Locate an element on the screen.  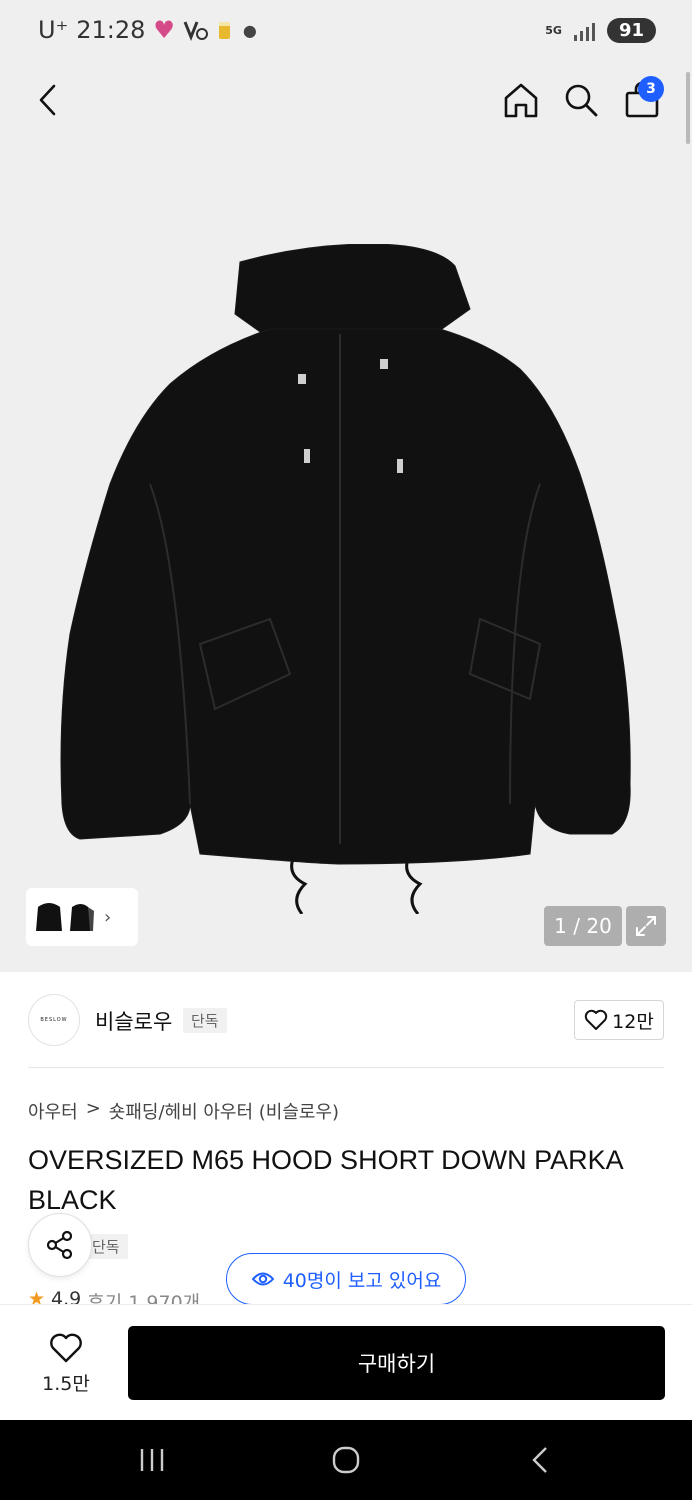
recent-apps-button is located at coordinates (152, 1460).